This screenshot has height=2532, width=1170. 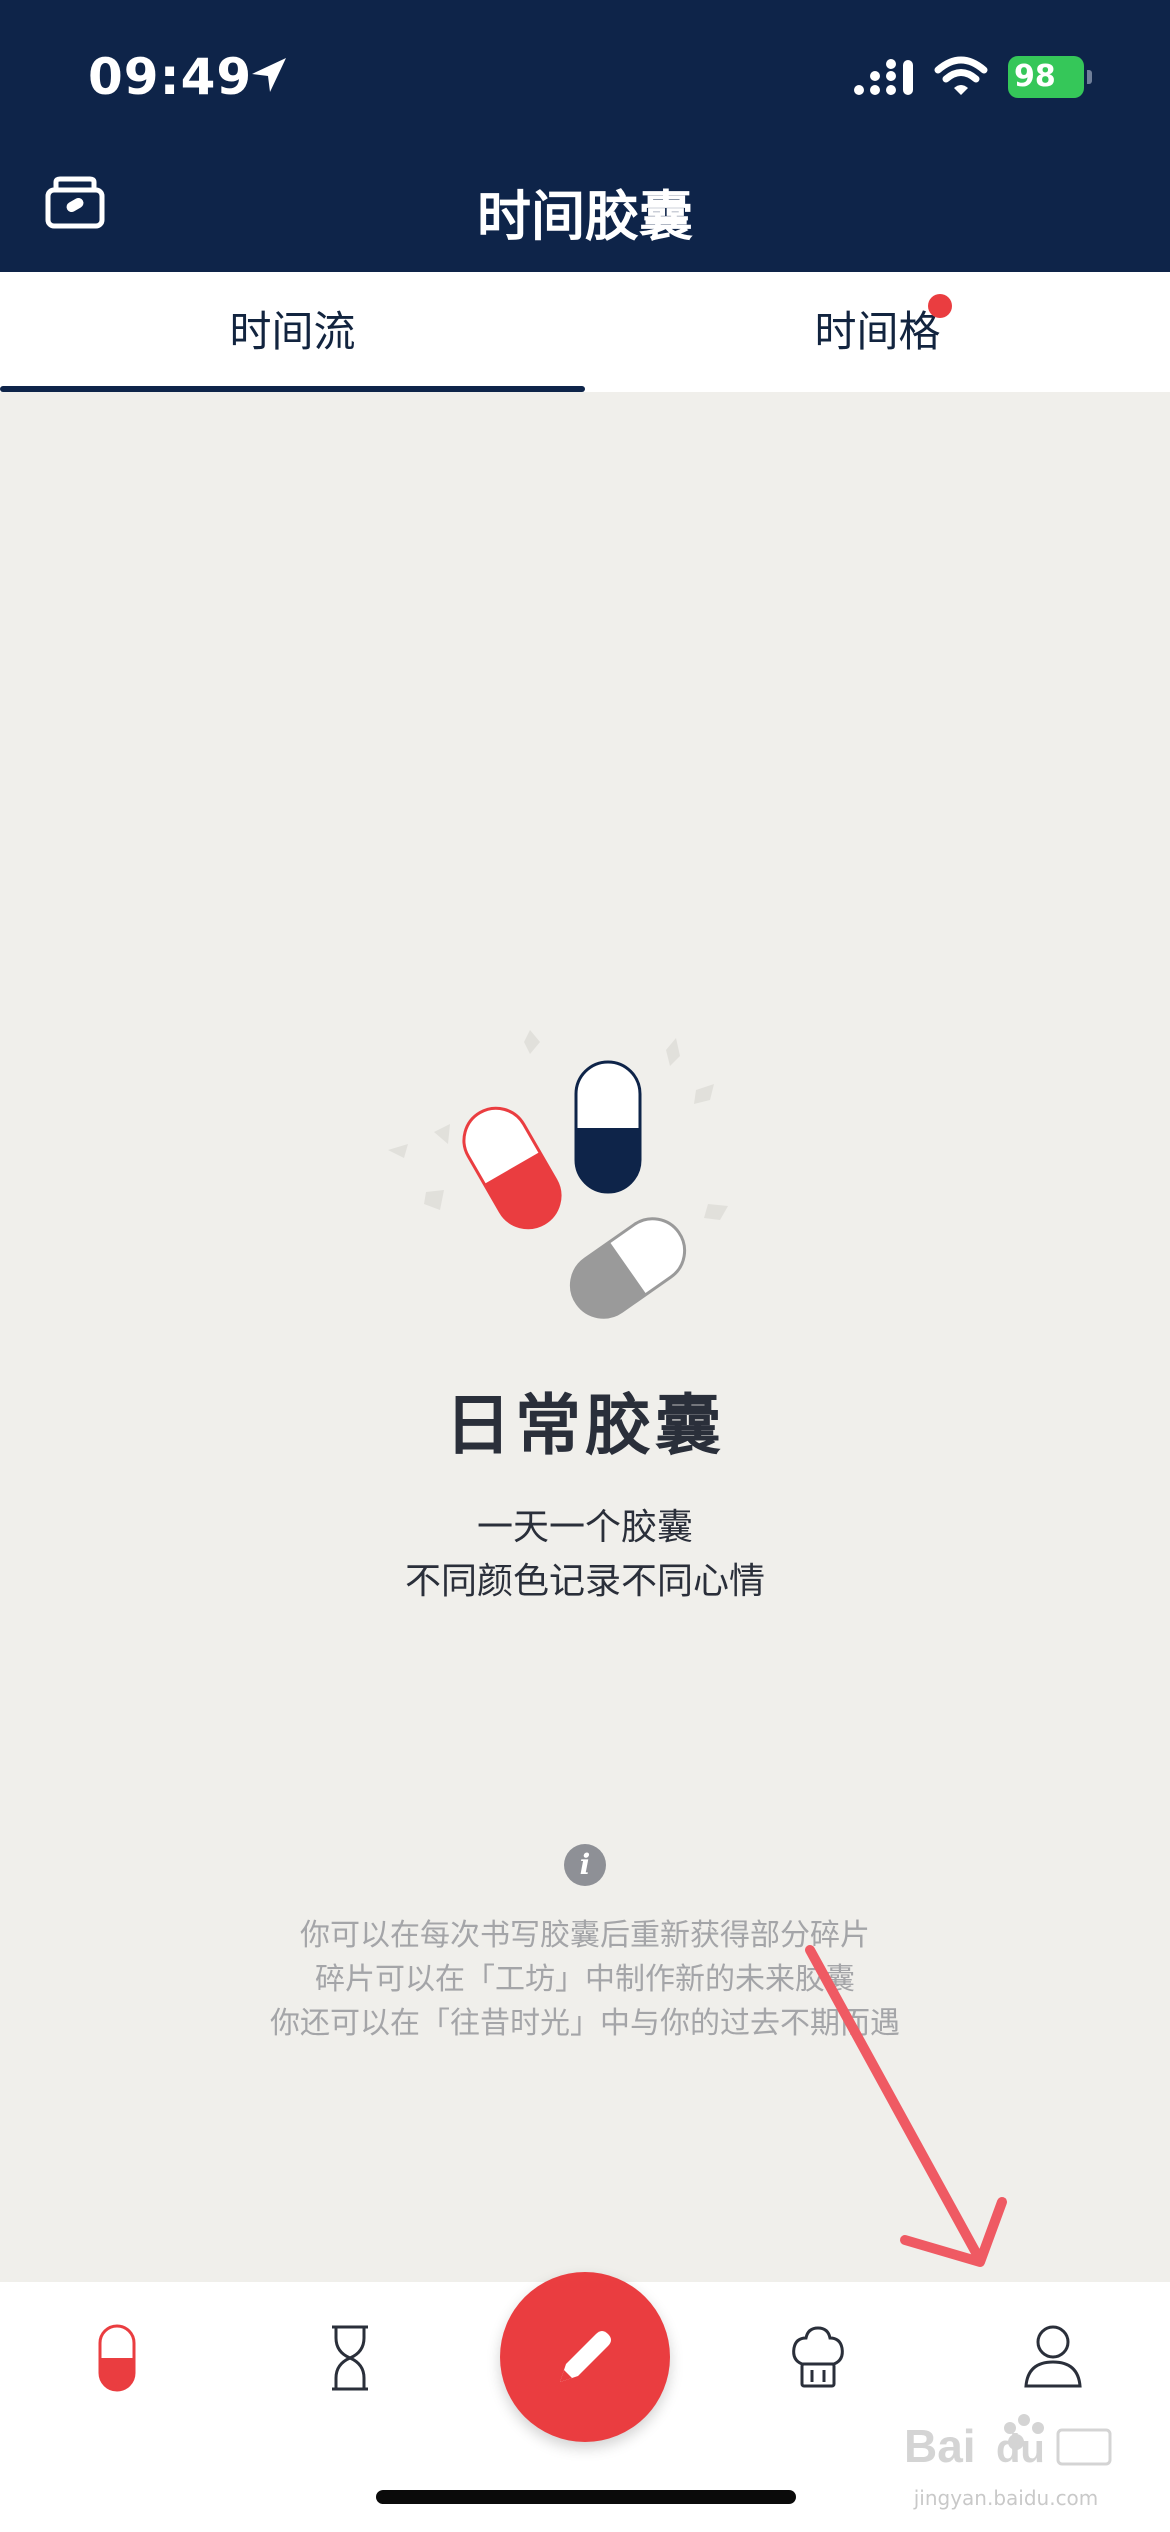 I want to click on tab-time-grid: 时间格, so click(x=877, y=332).